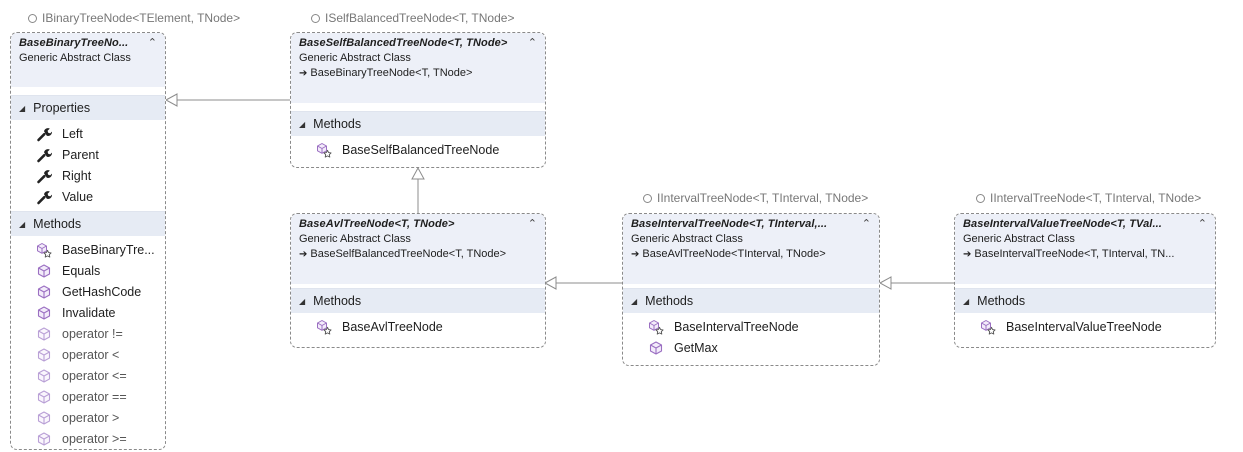 This screenshot has height=452, width=1243. I want to click on member-name: GetHashCode, so click(102, 291).